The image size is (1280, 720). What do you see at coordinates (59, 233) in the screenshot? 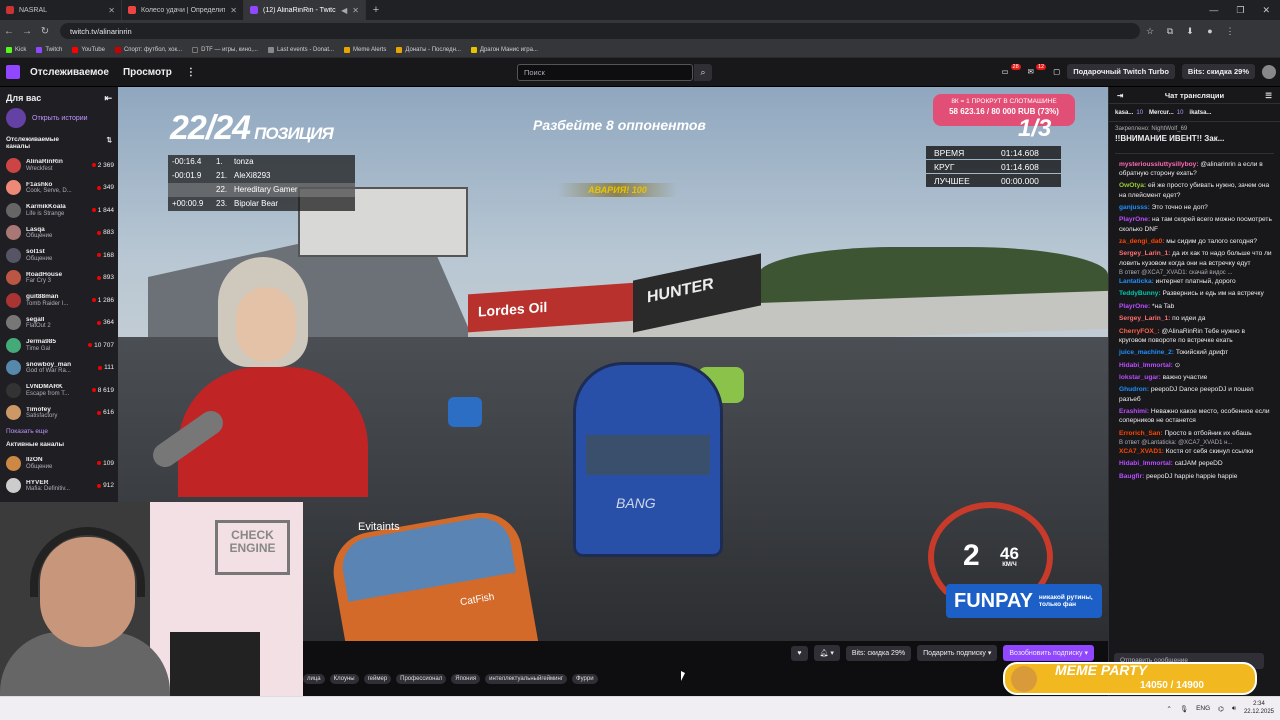
I see `sidebar-channel: Lasqa Общение 883` at bounding box center [59, 233].